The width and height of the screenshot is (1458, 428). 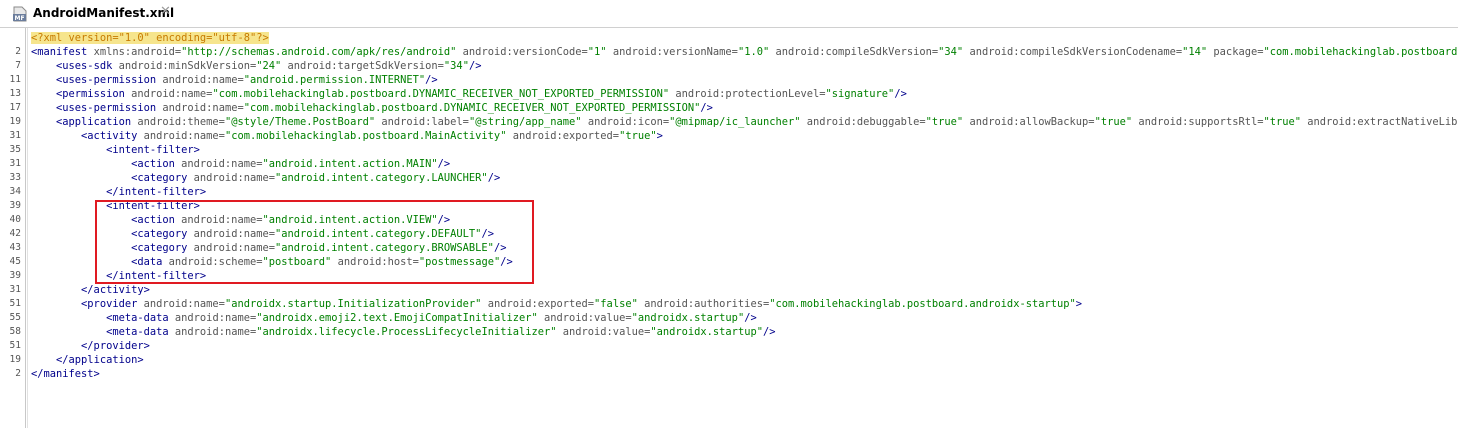 What do you see at coordinates (112, 136) in the screenshot?
I see `code-token-tag: <activity` at bounding box center [112, 136].